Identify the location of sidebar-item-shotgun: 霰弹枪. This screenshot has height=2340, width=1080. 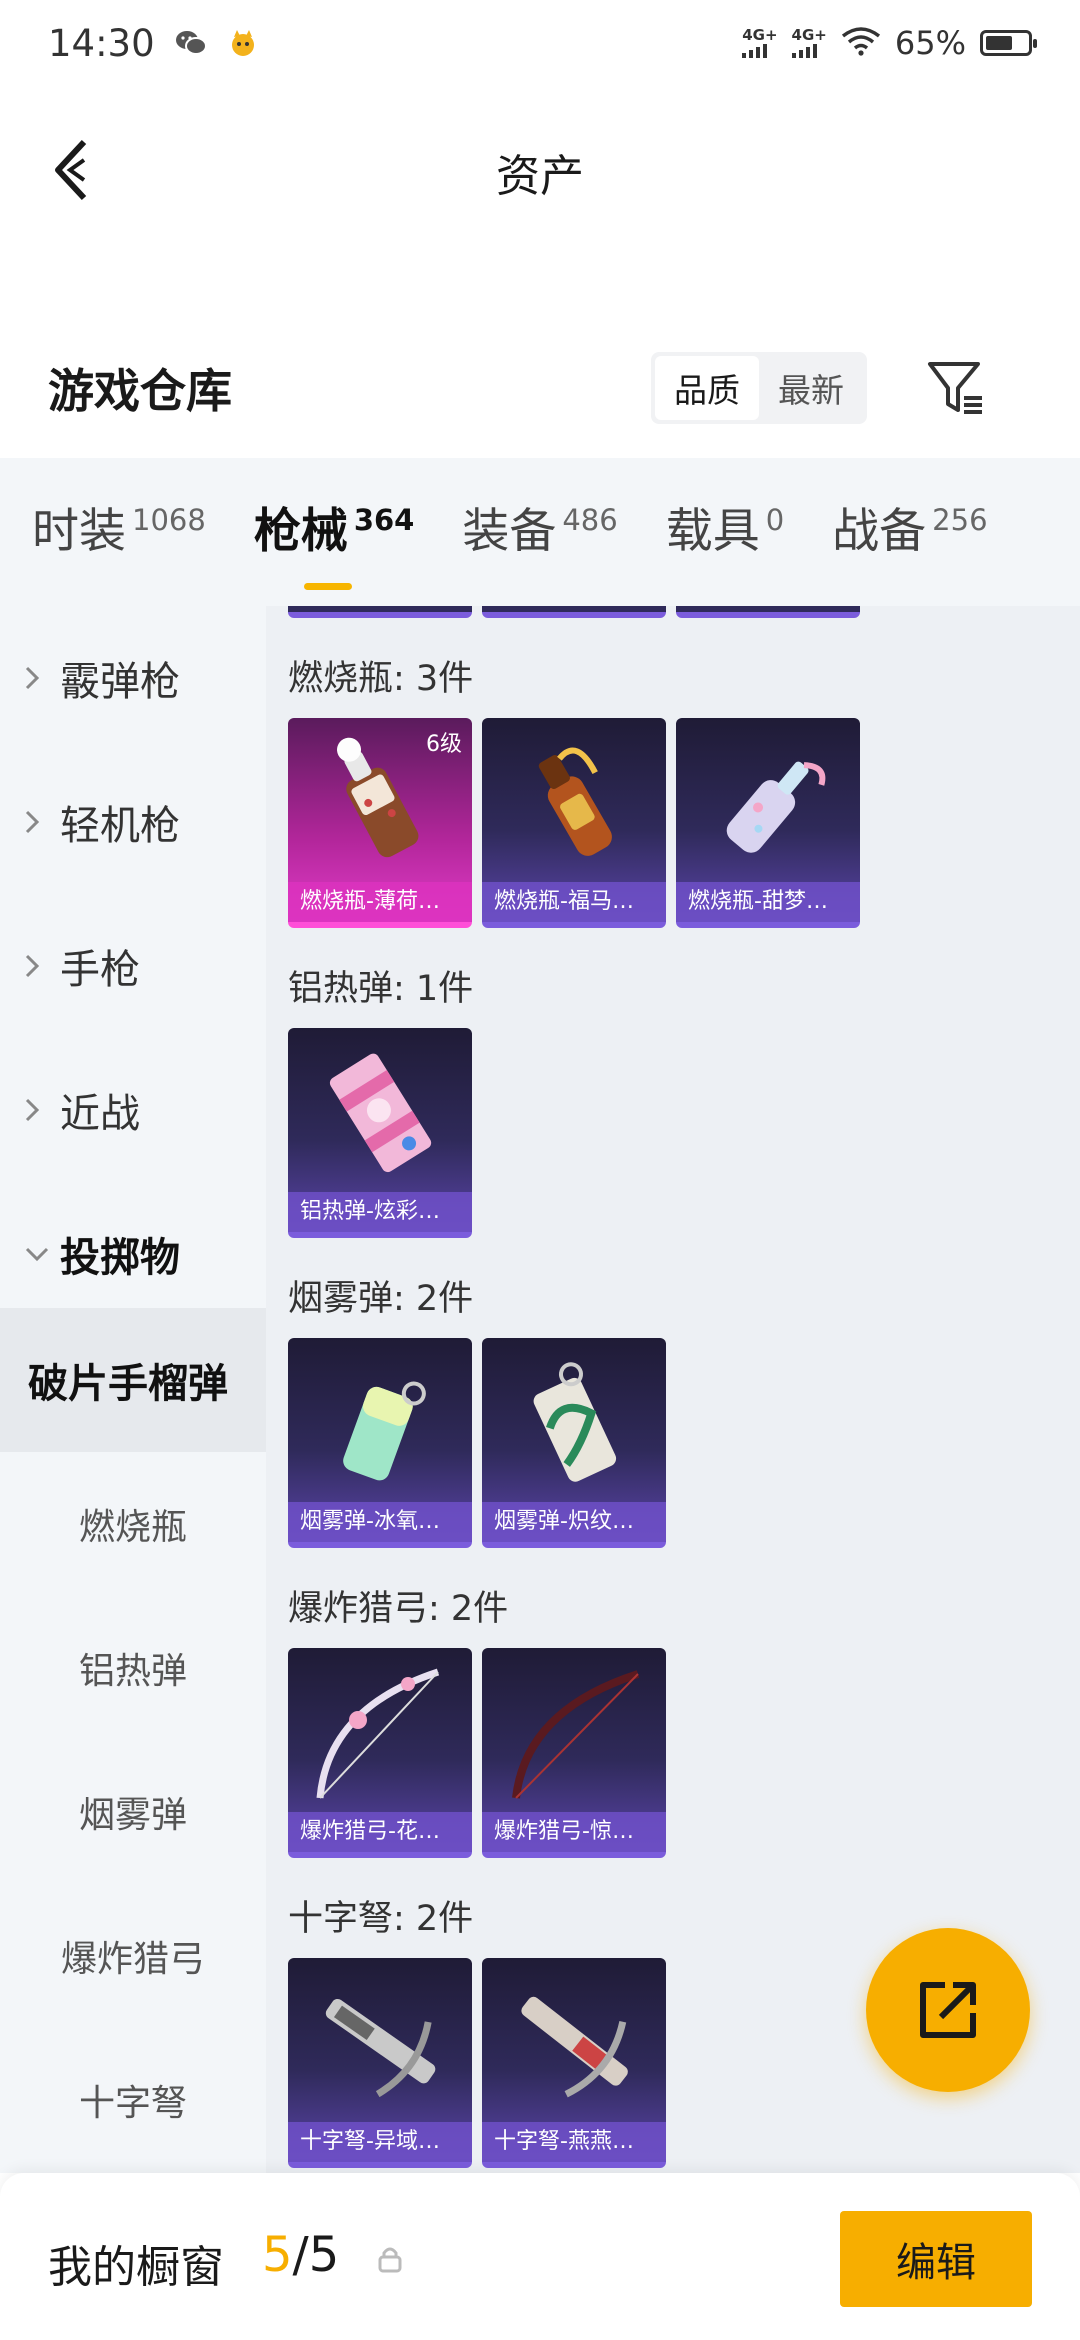
(133, 678).